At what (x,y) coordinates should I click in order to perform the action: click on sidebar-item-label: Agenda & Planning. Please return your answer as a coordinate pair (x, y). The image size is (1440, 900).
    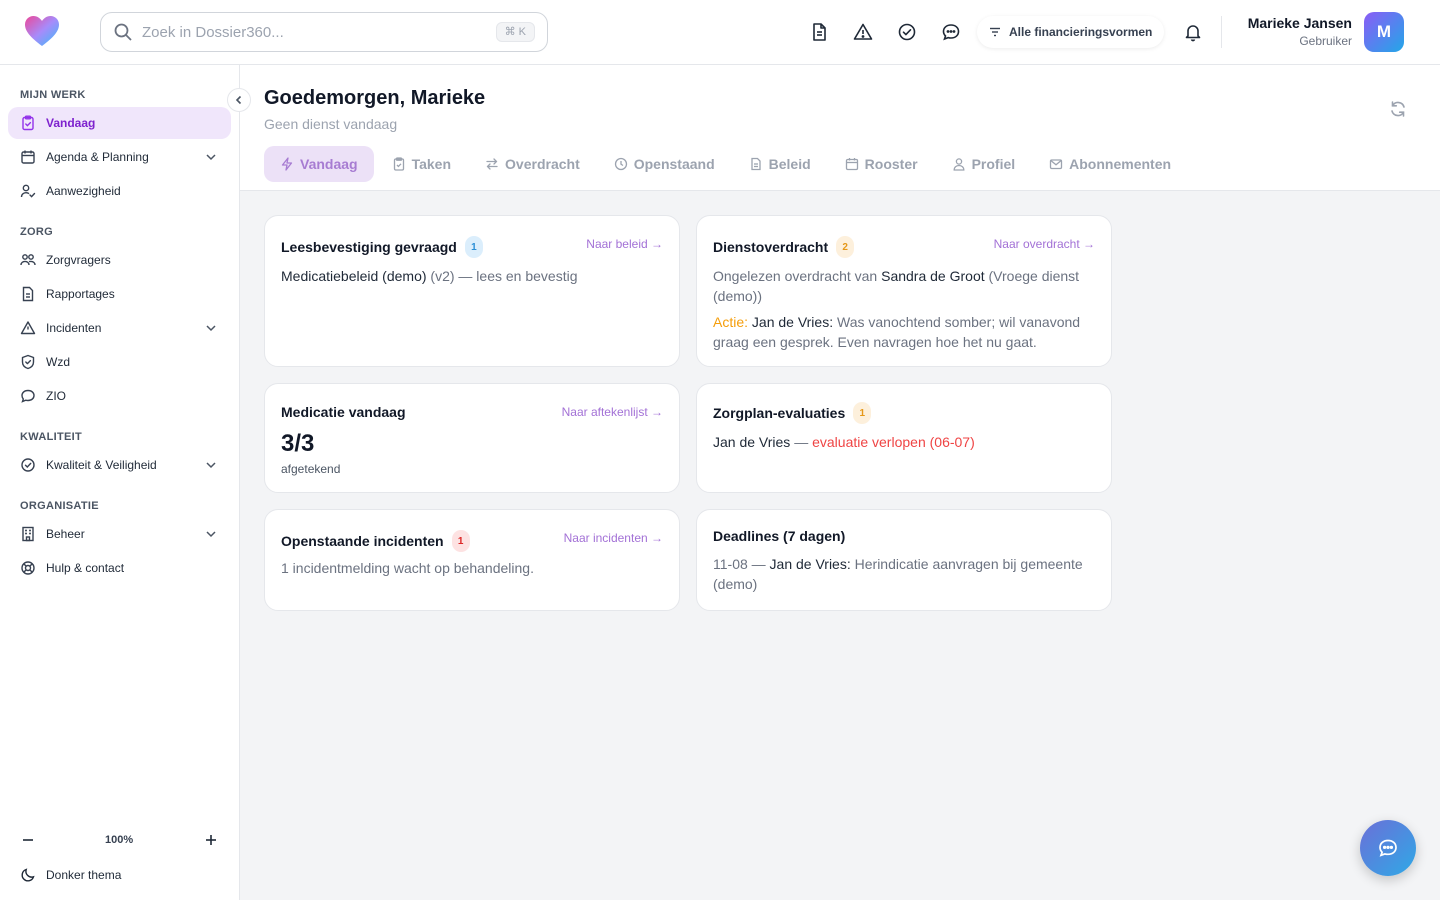
    Looking at the image, I should click on (97, 157).